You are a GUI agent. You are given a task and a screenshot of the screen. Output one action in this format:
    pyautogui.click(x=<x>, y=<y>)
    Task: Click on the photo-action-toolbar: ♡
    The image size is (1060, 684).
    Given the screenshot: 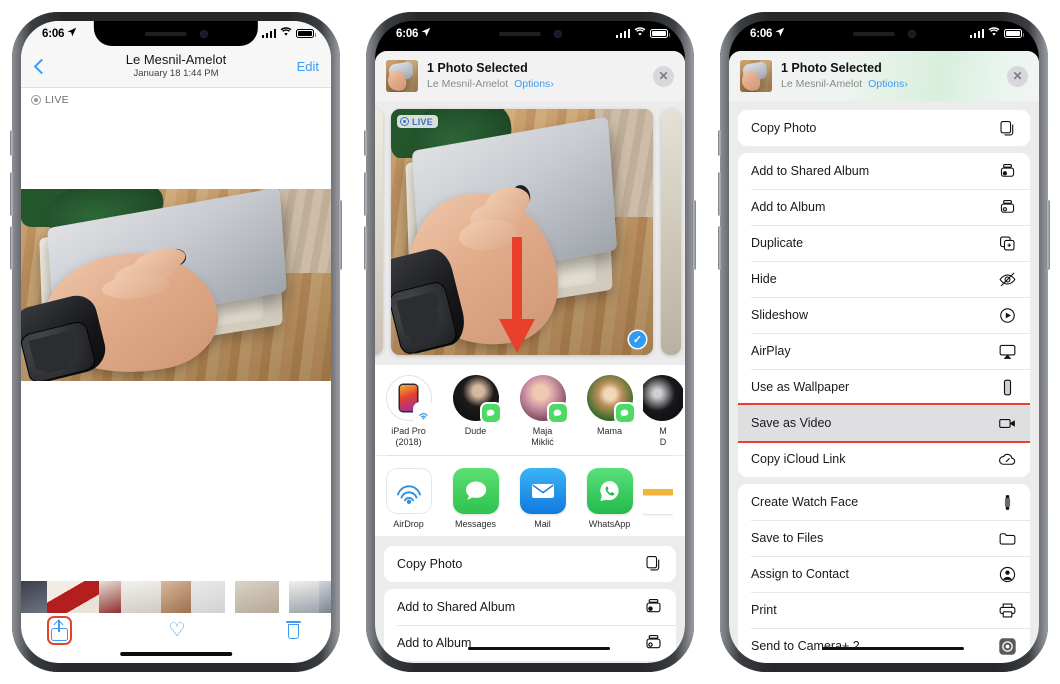 What is the action you would take?
    pyautogui.click(x=176, y=630)
    